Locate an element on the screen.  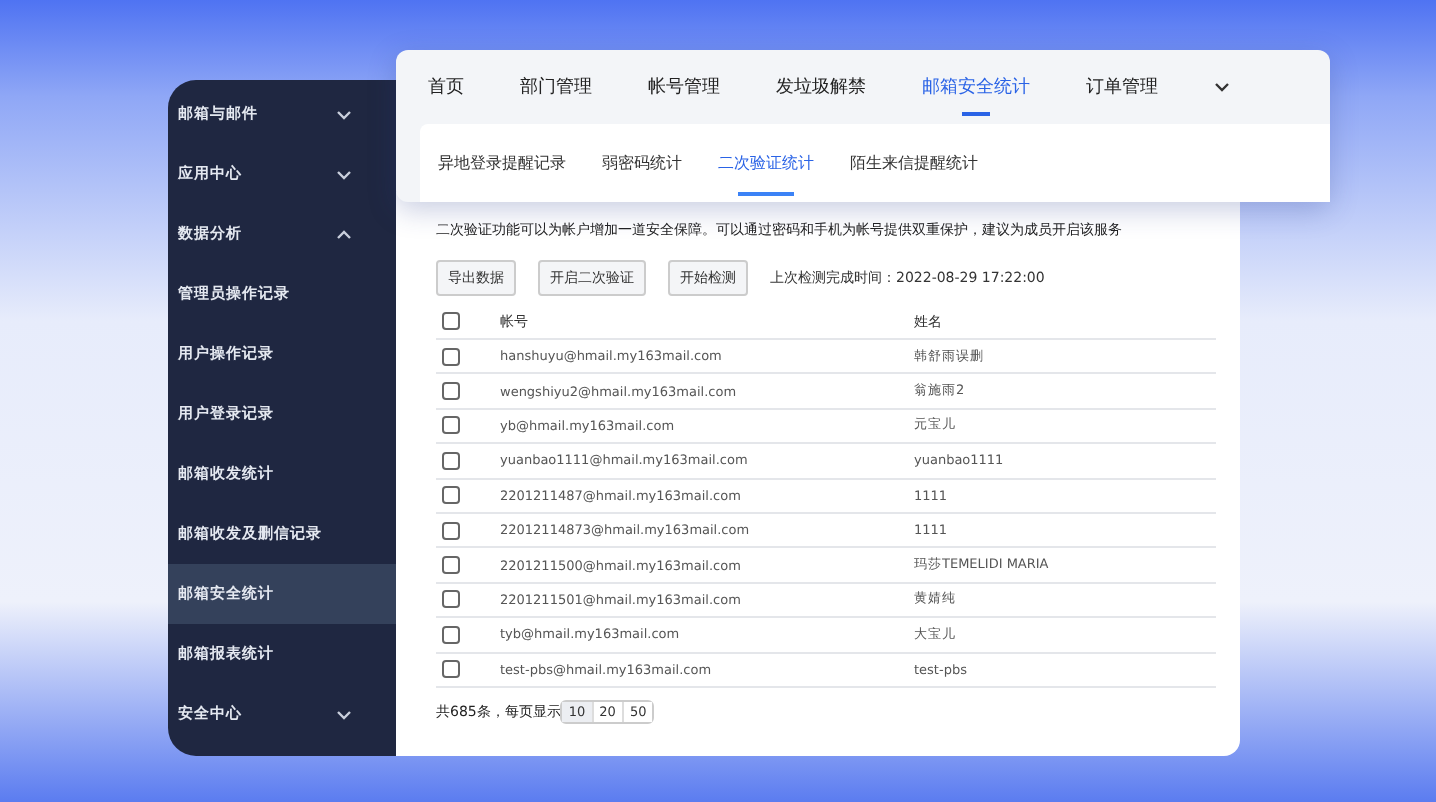
chevron-up-icon is located at coordinates (344, 234).